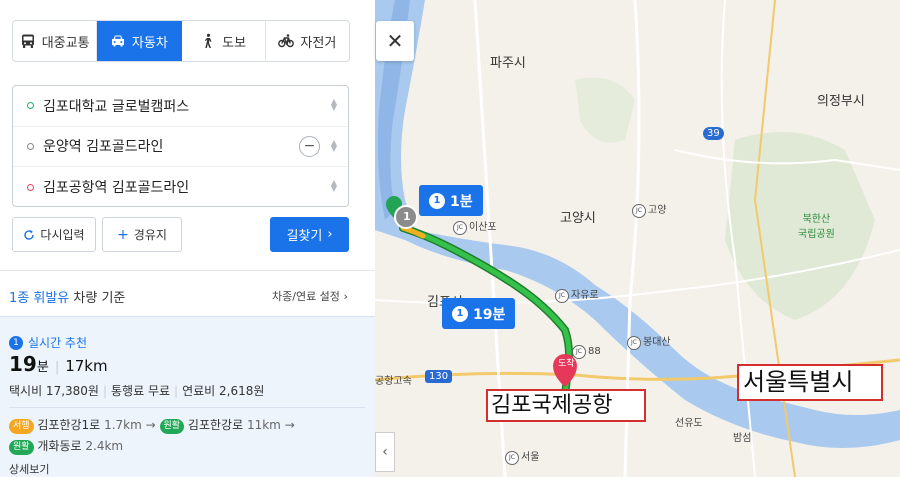 The image size is (900, 477). Describe the element at coordinates (489, 314) in the screenshot. I see `bubble-time: 19분` at that location.